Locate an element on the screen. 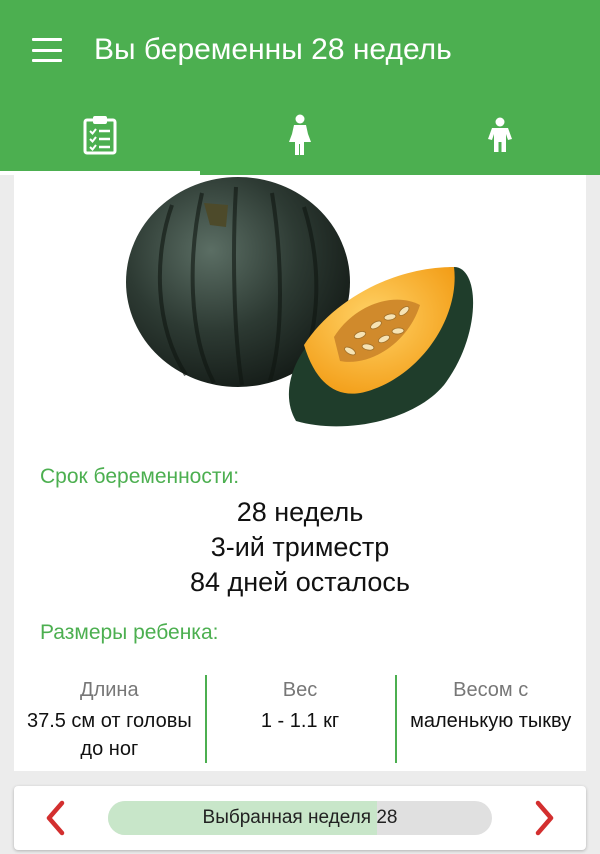 The height and width of the screenshot is (854, 600). weight-value: 1 - 1.1 кг is located at coordinates (300, 721).